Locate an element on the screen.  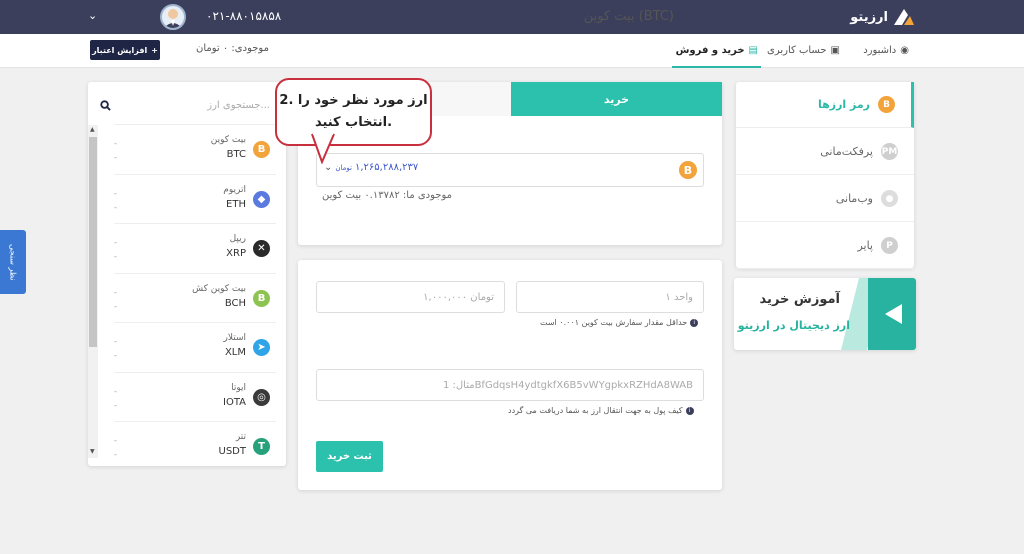
submit-buy-button: ثبت خرید is located at coordinates (349, 456).